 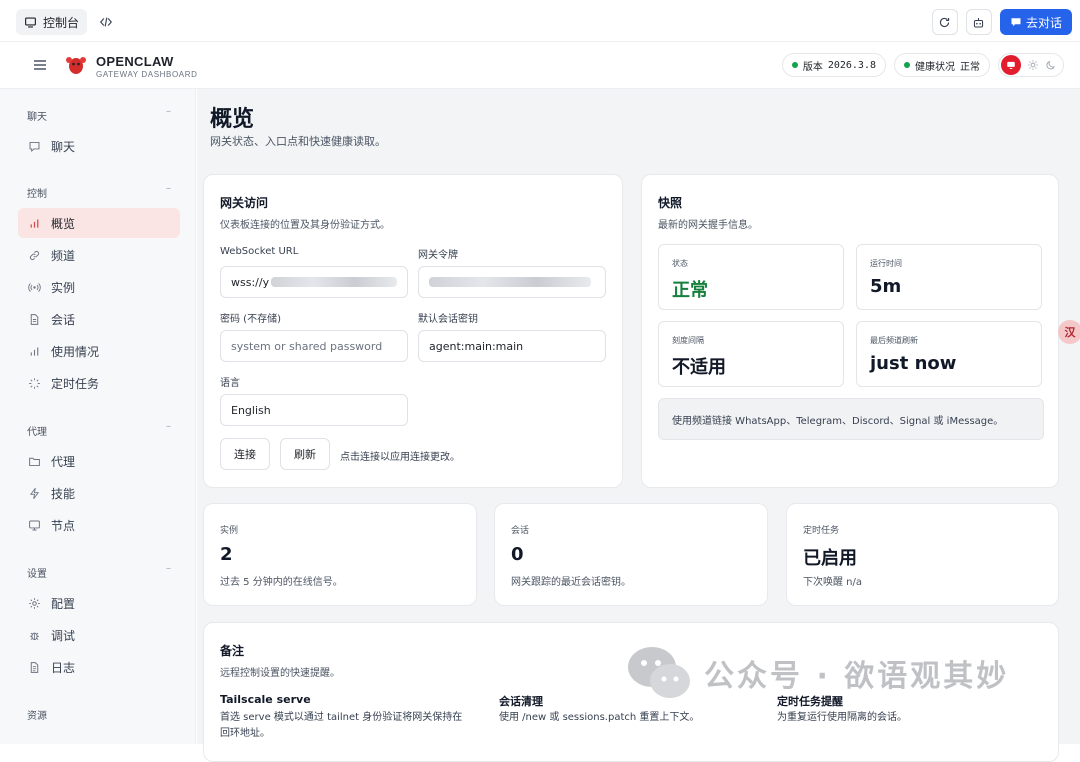 I want to click on sidebar-item-chat: 聊天, so click(x=99, y=146).